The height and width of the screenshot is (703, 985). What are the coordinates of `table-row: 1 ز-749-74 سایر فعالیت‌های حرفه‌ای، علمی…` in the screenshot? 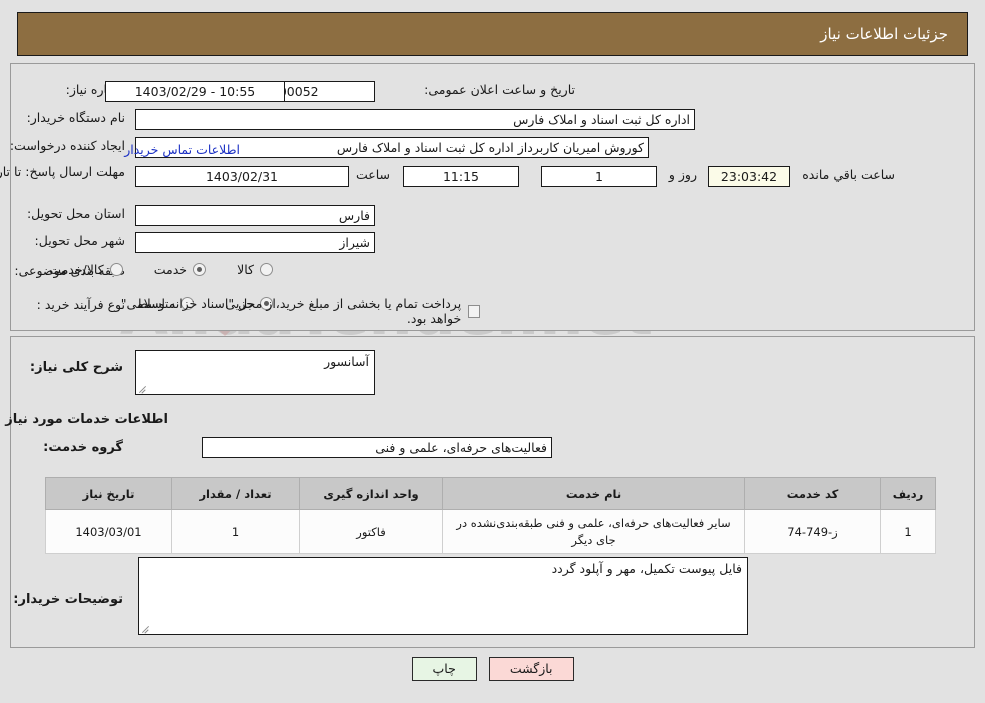 It's located at (490, 531).